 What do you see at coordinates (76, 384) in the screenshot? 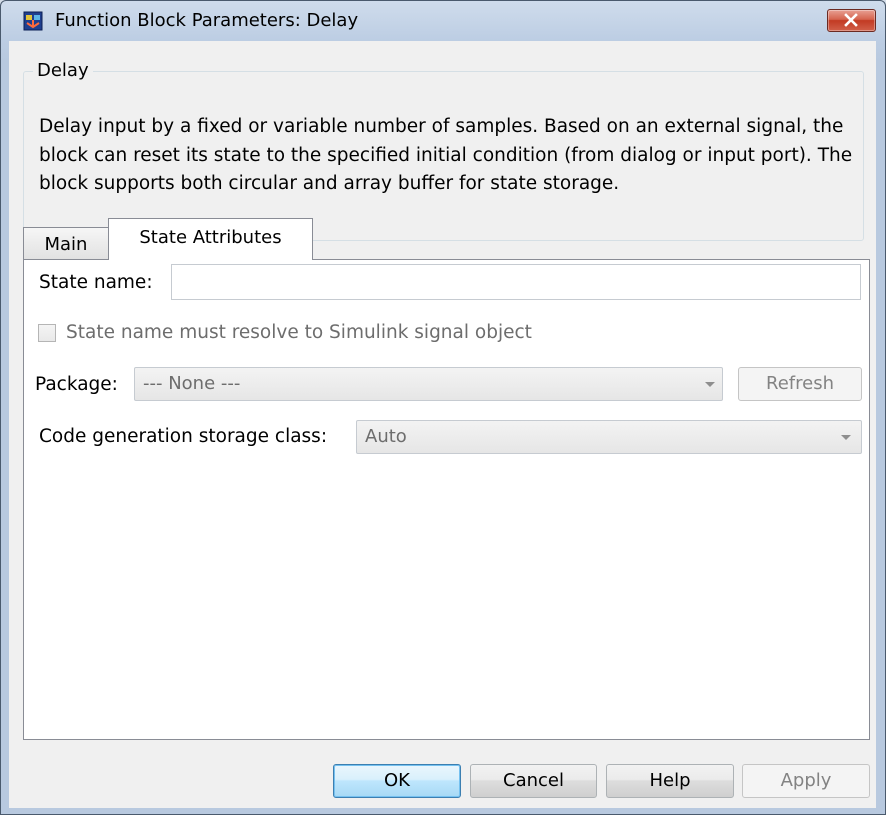
I see `package-label: Package:` at bounding box center [76, 384].